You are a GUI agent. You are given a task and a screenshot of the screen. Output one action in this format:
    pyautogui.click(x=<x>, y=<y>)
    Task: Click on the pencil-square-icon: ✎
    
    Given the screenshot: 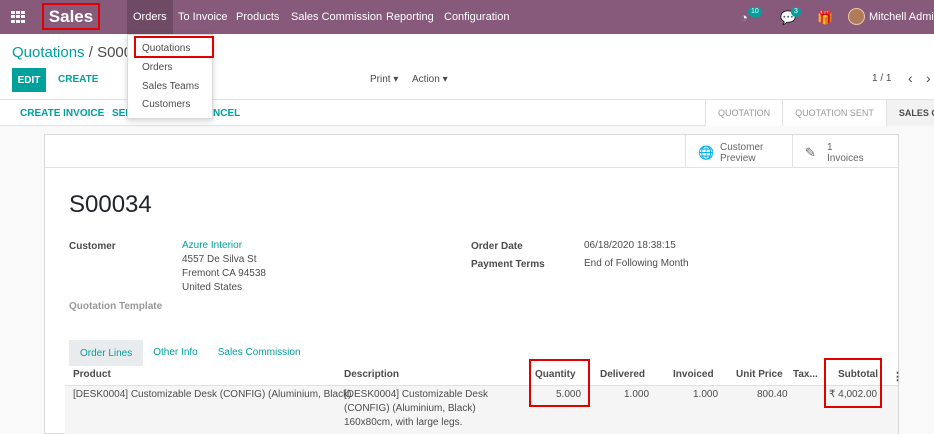 What is the action you would take?
    pyautogui.click(x=810, y=152)
    